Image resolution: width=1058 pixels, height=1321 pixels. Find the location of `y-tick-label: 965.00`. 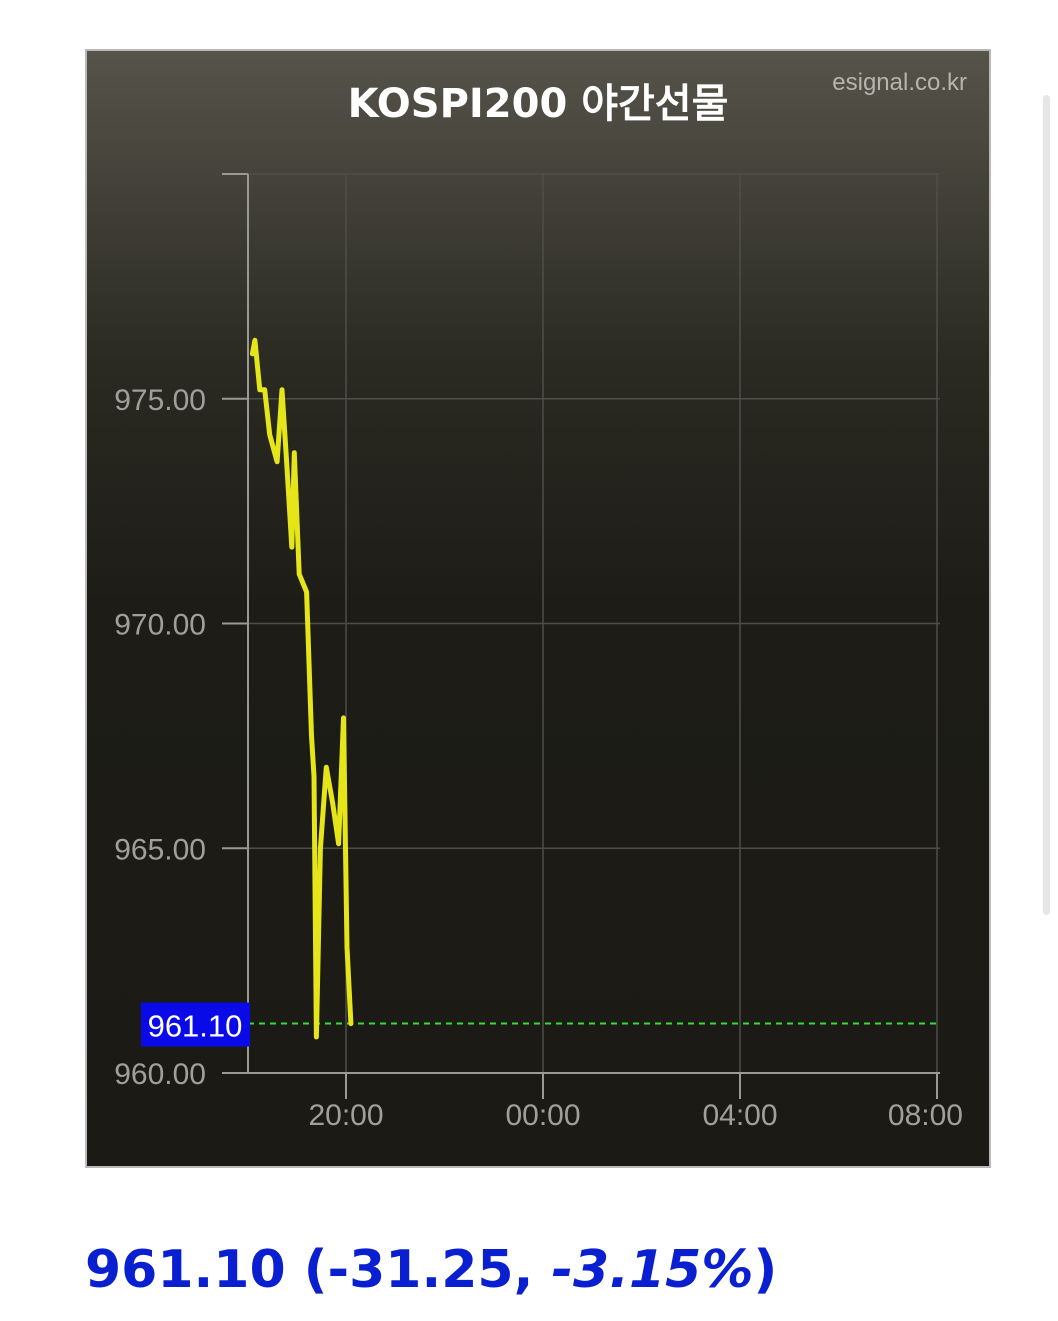

y-tick-label: 965.00 is located at coordinates (160, 849).